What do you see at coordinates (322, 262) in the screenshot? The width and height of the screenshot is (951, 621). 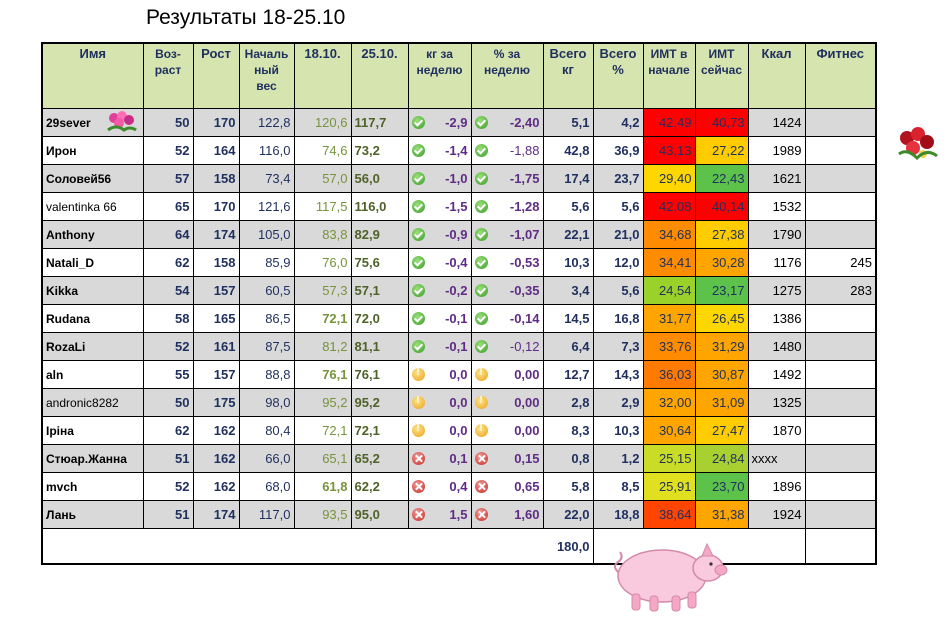 I see `cell-week1: 76,0` at bounding box center [322, 262].